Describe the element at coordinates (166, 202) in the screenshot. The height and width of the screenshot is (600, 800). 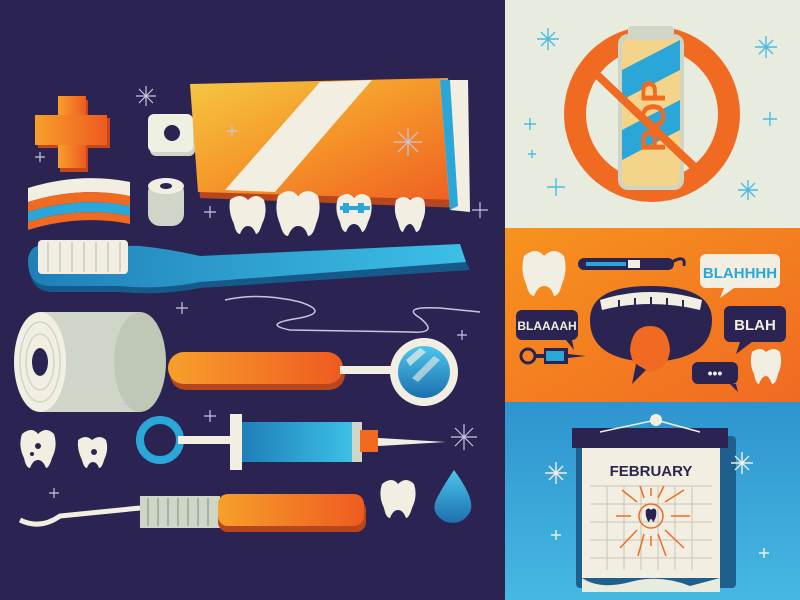
I see `floss-spool-icon` at that location.